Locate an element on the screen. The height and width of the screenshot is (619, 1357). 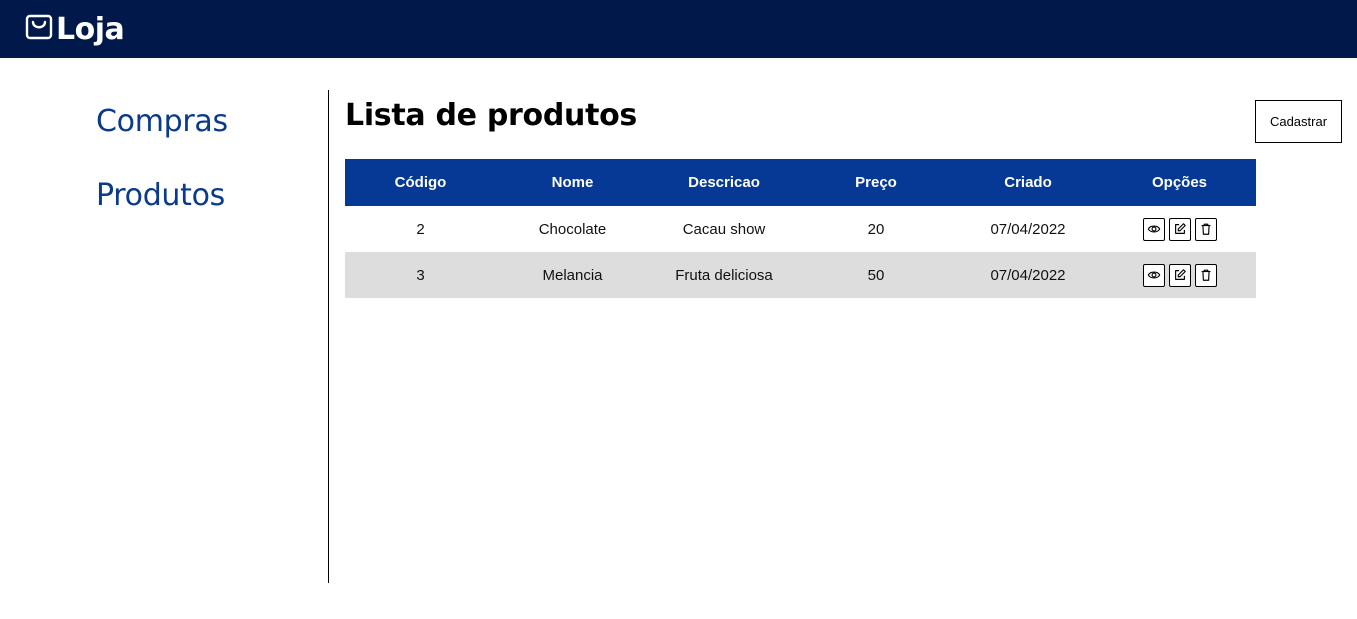
column-header-preco: Preço is located at coordinates (876, 182).